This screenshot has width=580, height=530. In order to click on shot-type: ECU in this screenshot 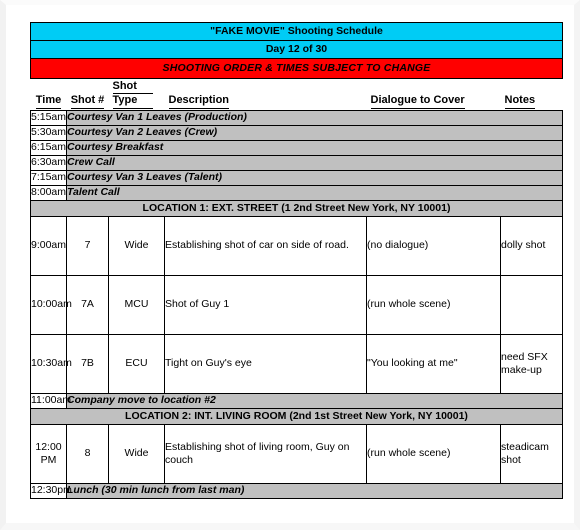, I will do `click(136, 364)`.